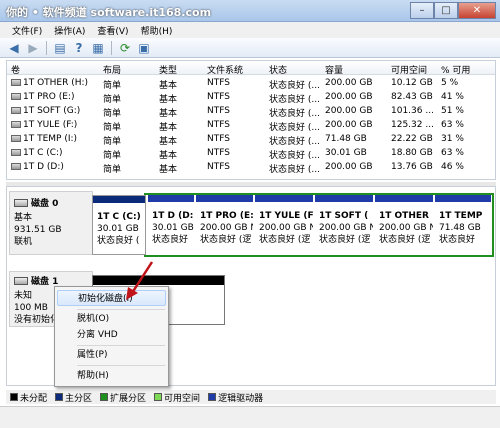 The height and width of the screenshot is (428, 500). What do you see at coordinates (346, 139) in the screenshot?
I see `cell-capacity: 71.48 GB` at bounding box center [346, 139].